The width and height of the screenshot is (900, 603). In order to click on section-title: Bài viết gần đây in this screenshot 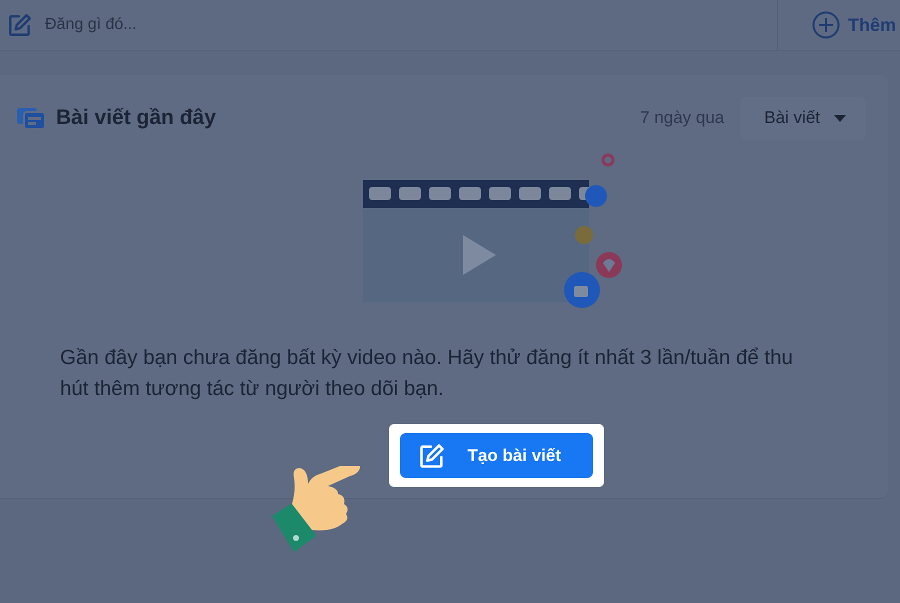, I will do `click(136, 118)`.